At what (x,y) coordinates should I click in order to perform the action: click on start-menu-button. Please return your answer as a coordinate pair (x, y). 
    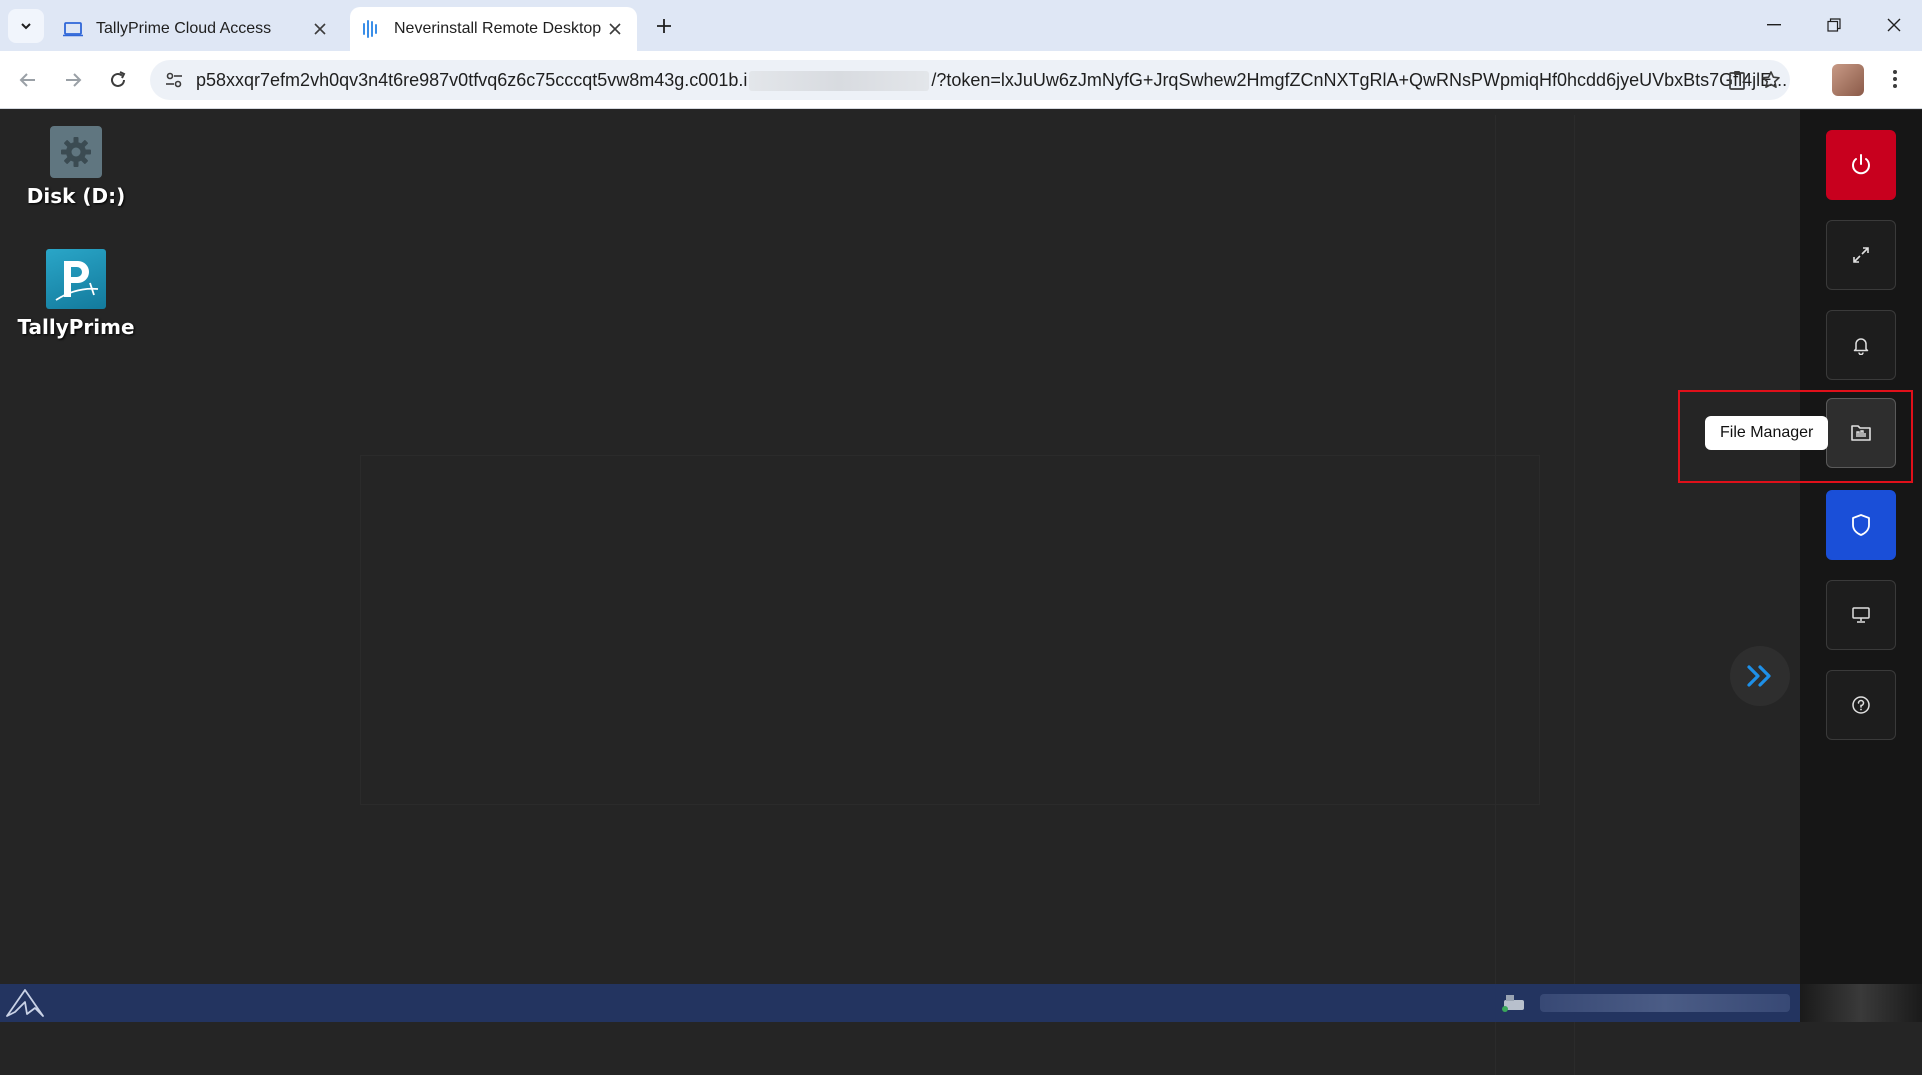
    Looking at the image, I should click on (25, 1003).